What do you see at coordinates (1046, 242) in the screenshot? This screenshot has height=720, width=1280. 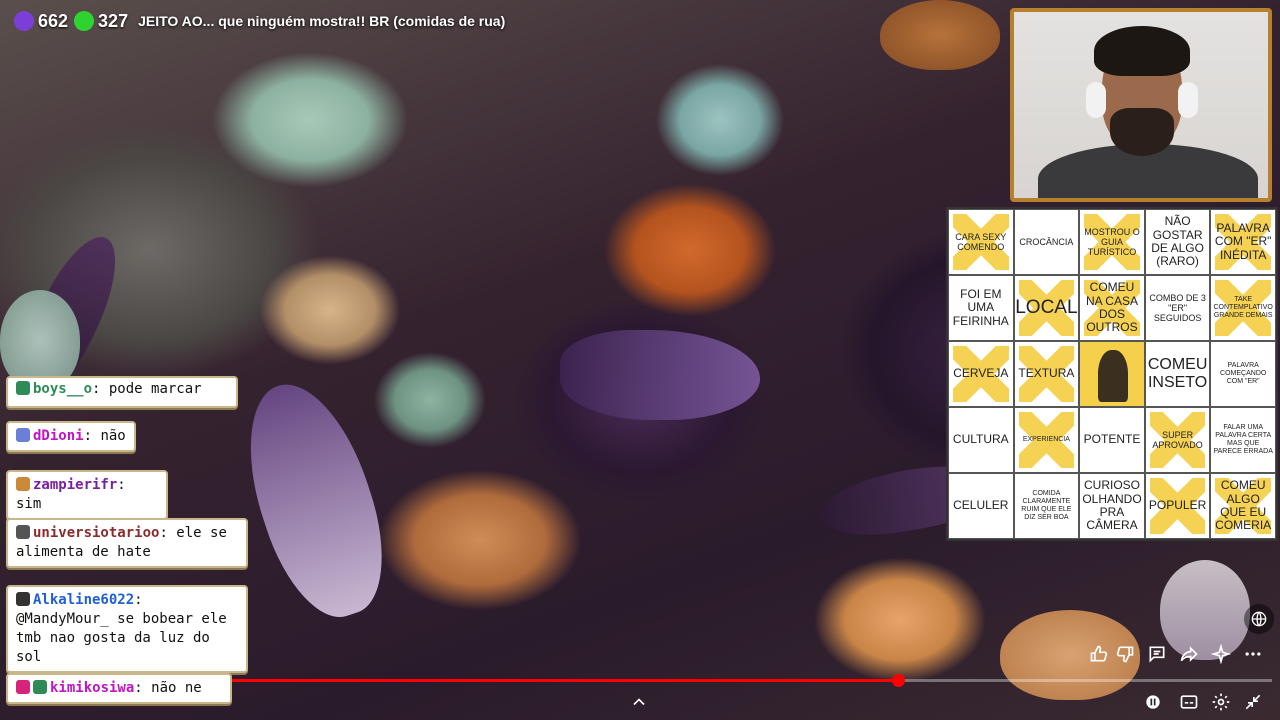 I see `bingo-cell: CROCÂNCIA` at bounding box center [1046, 242].